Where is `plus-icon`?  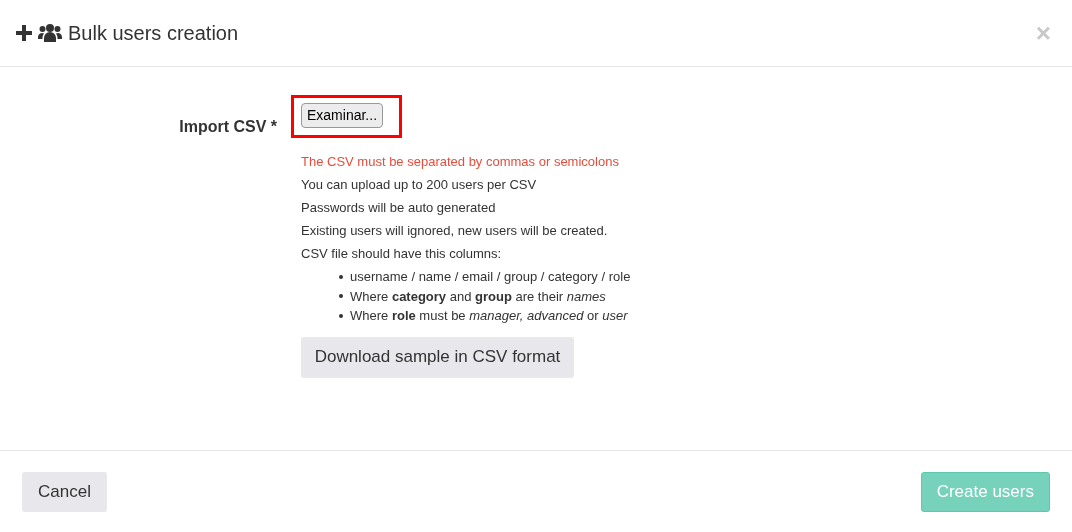 plus-icon is located at coordinates (24, 33).